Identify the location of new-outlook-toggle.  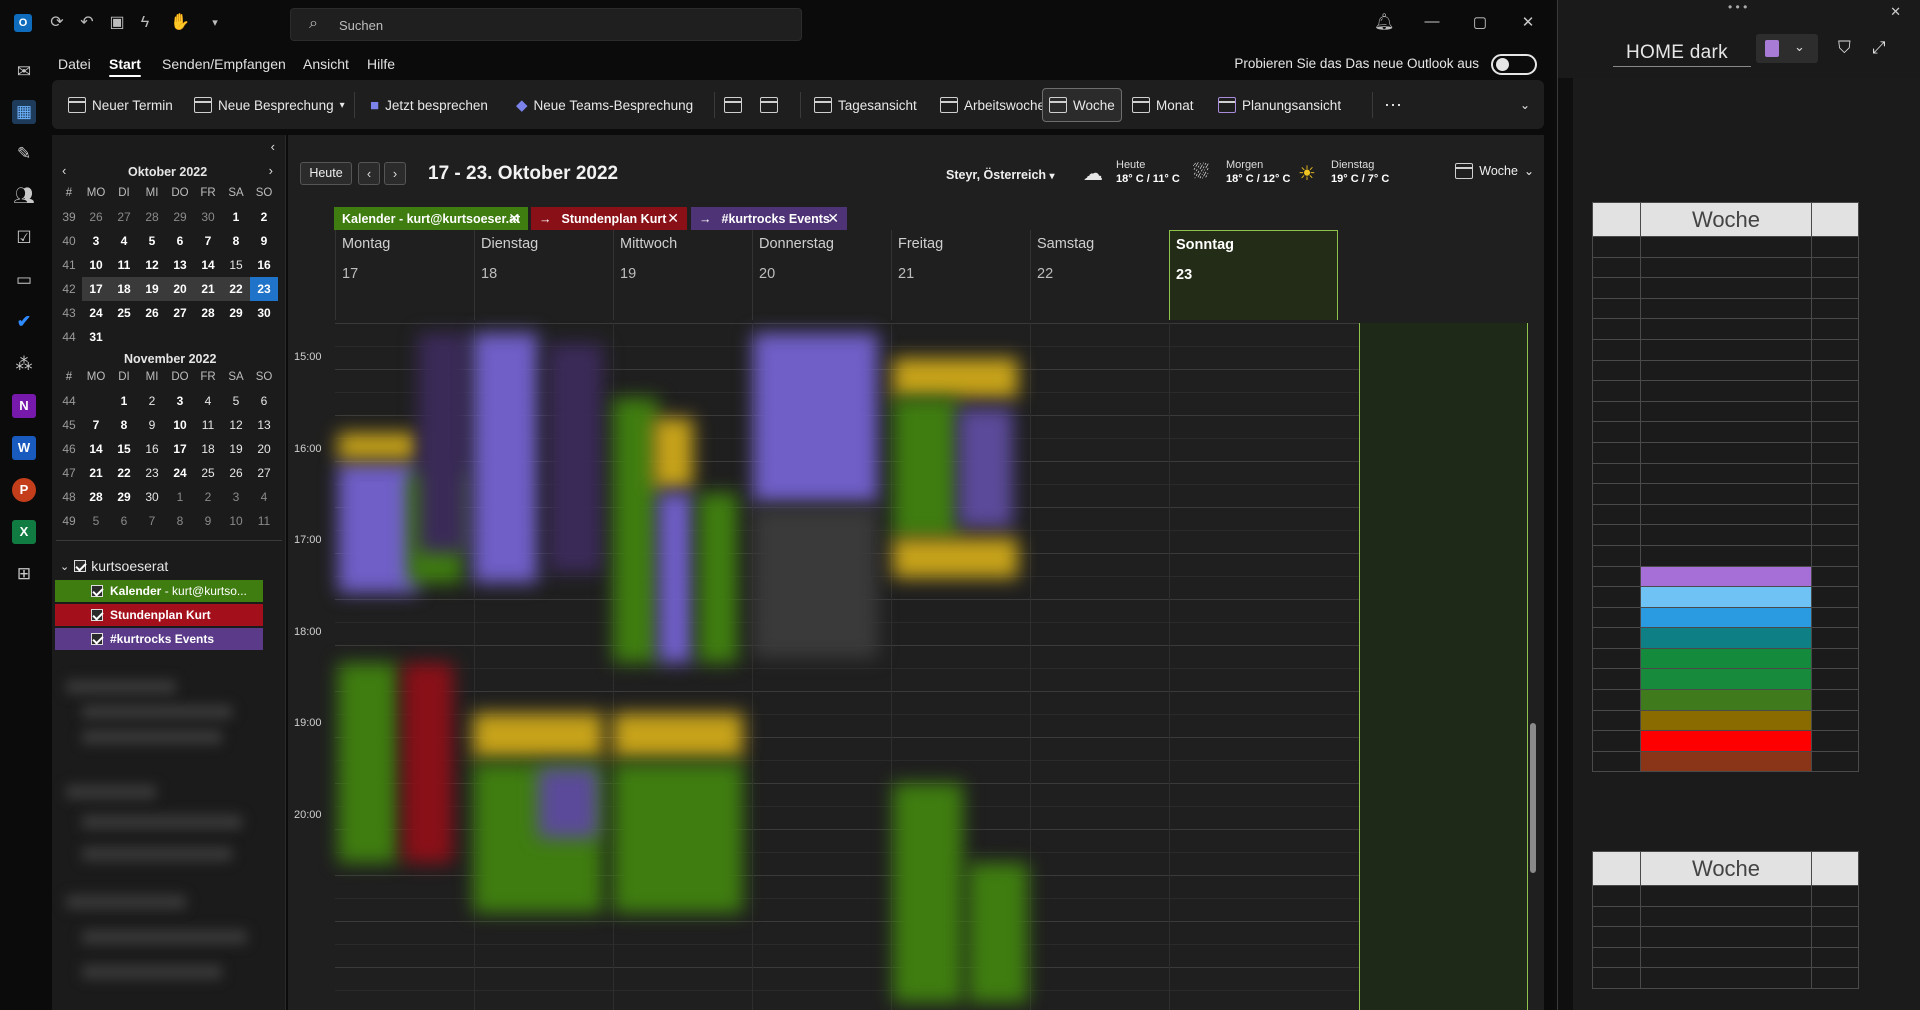
(1514, 64).